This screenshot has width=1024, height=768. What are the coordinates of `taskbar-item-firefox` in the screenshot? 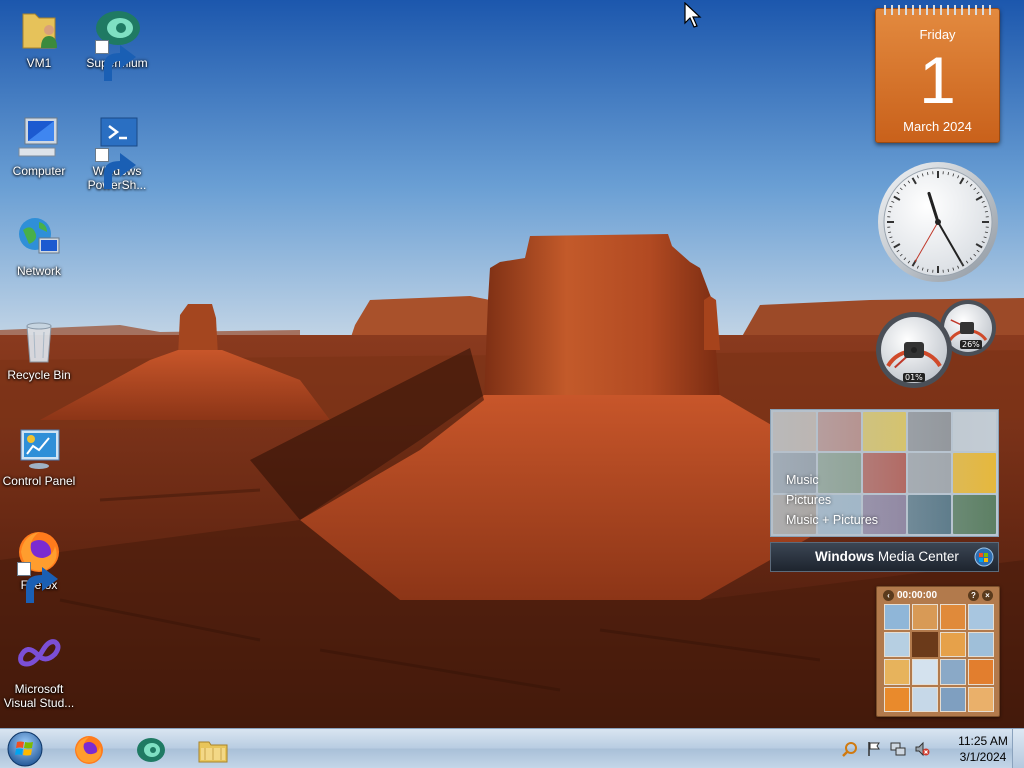 It's located at (89, 749).